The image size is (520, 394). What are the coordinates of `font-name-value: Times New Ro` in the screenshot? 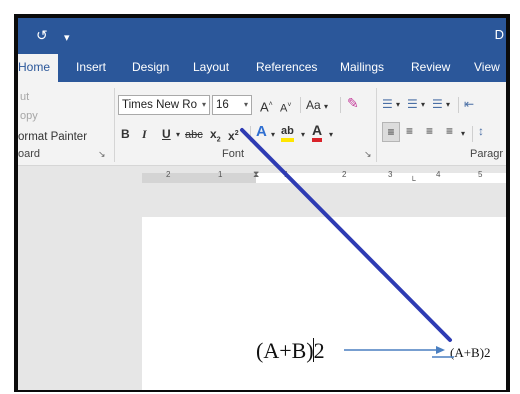 It's located at (159, 105).